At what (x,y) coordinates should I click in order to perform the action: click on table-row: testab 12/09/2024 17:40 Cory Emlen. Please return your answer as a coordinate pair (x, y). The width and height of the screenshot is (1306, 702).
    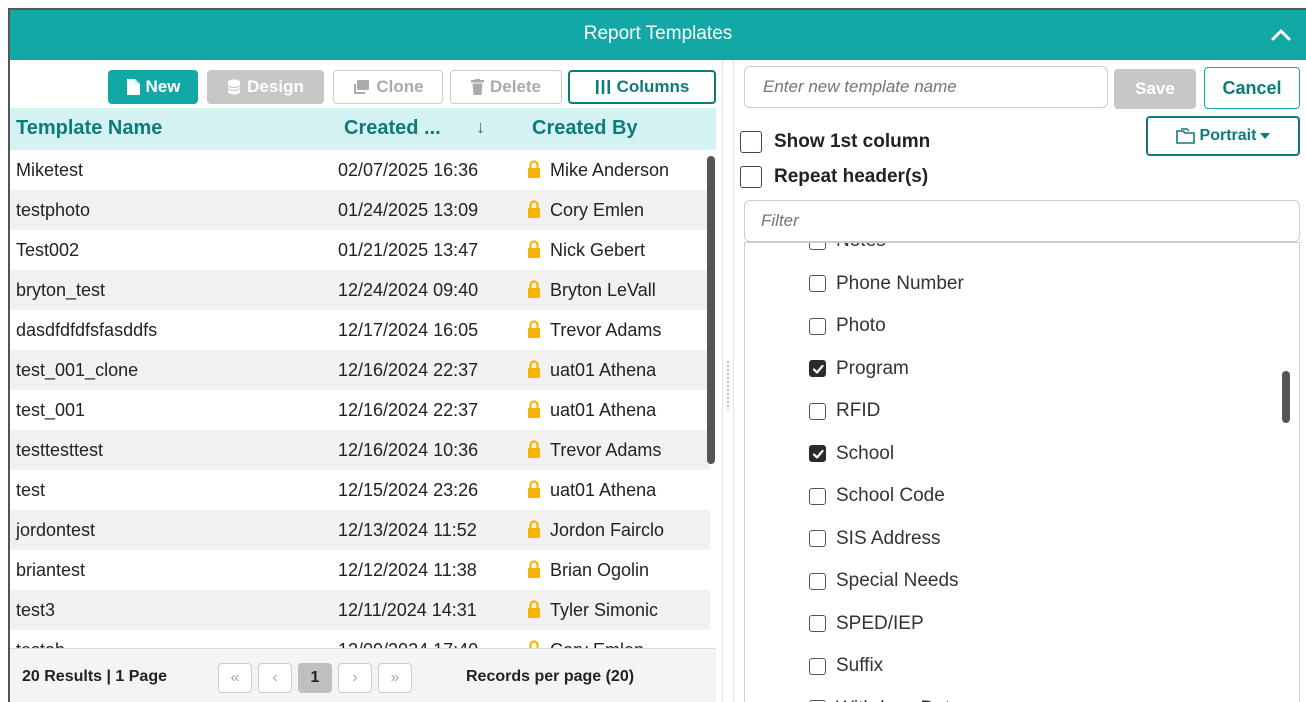
    Looking at the image, I should click on (360, 639).